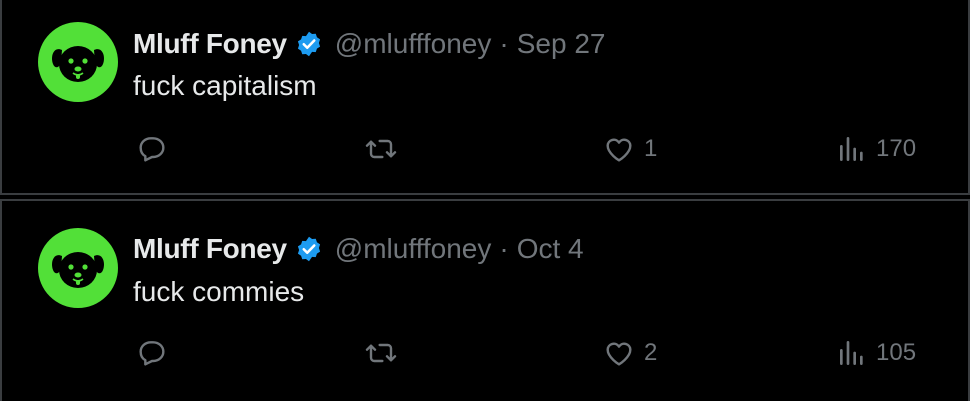 This screenshot has height=401, width=970. I want to click on like-button: 2, so click(629, 353).